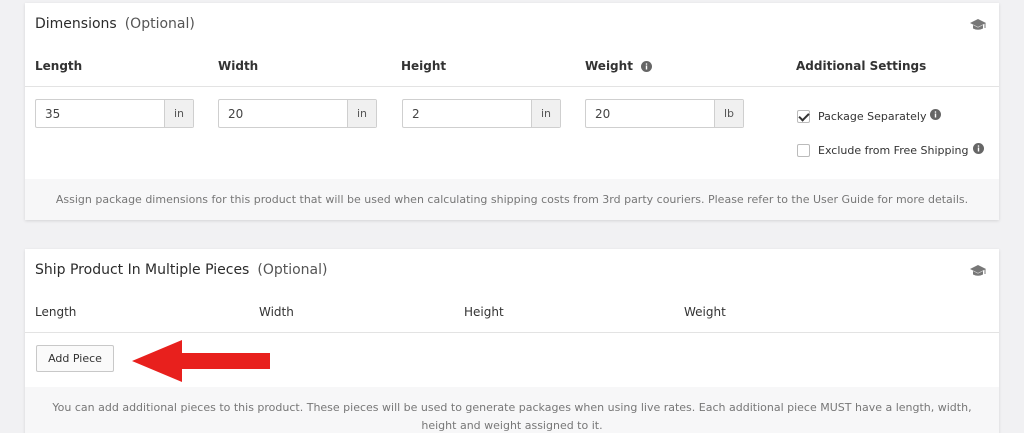 The image size is (1024, 433). I want to click on weight-input-group: lb, so click(664, 113).